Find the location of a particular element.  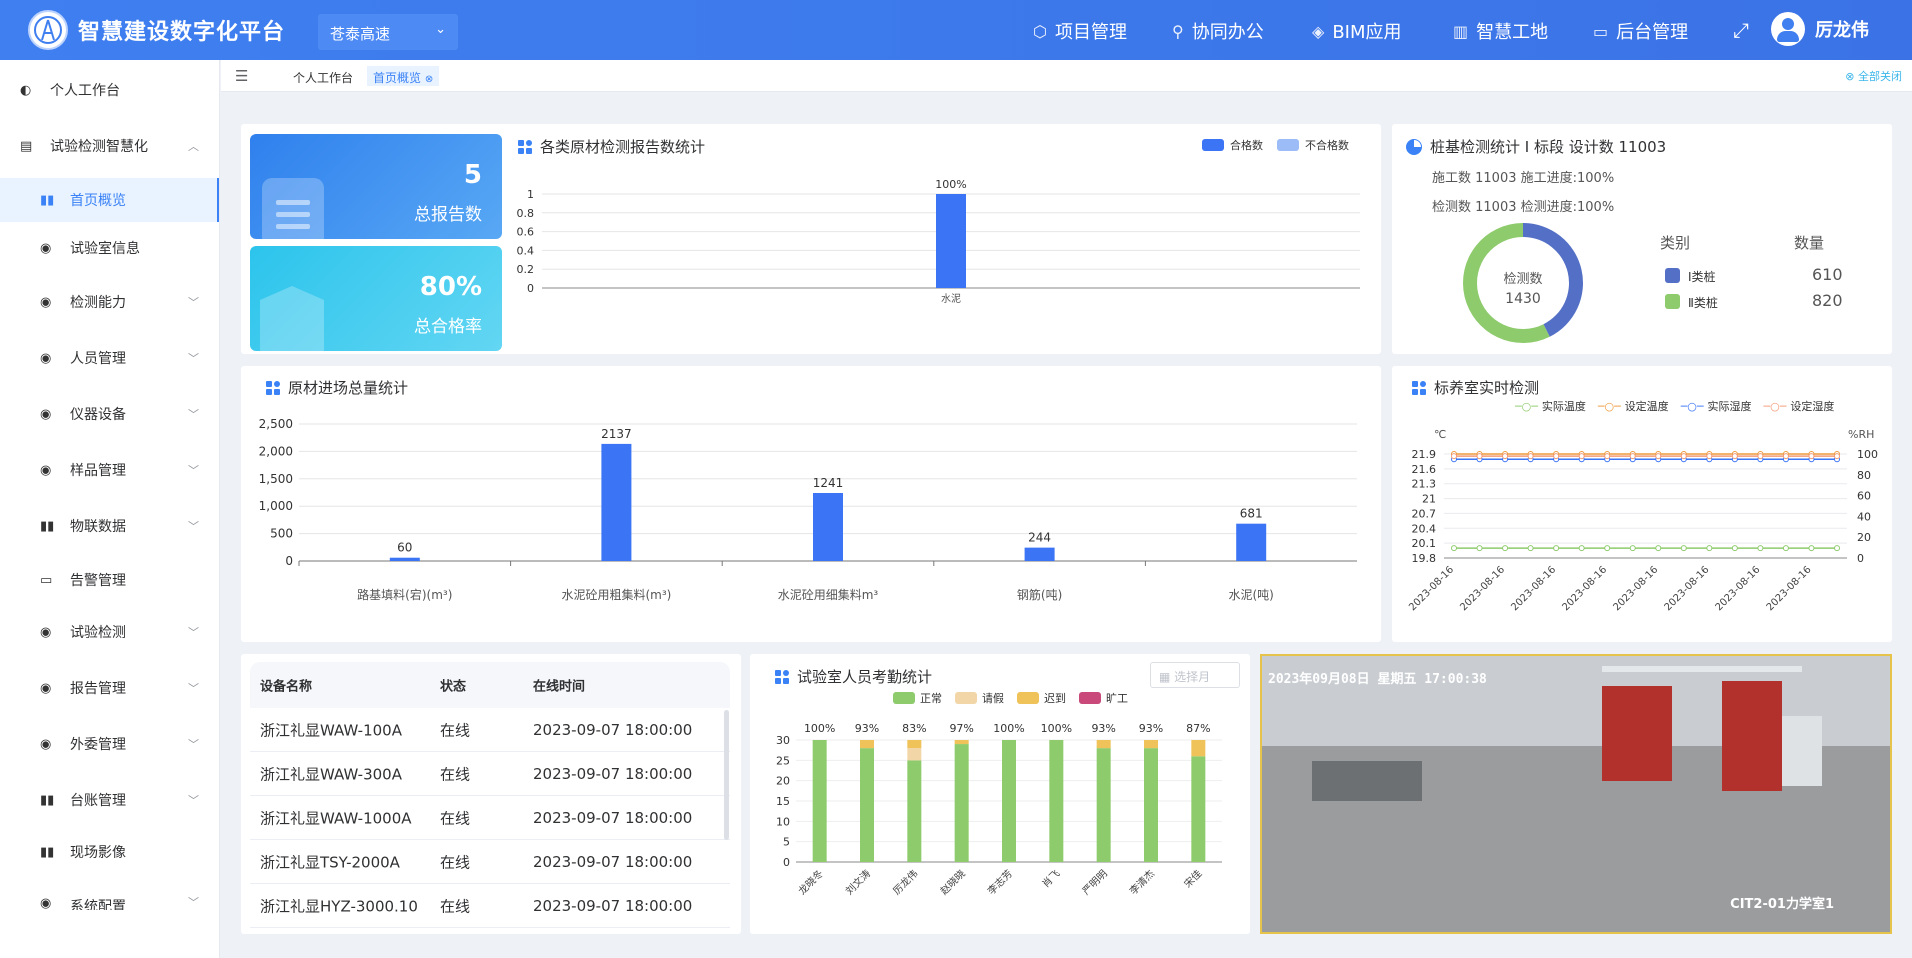

table-row: 浙江礼显TSY-2000A 在线 2023-09-07 18:00:00 is located at coordinates (490, 862).